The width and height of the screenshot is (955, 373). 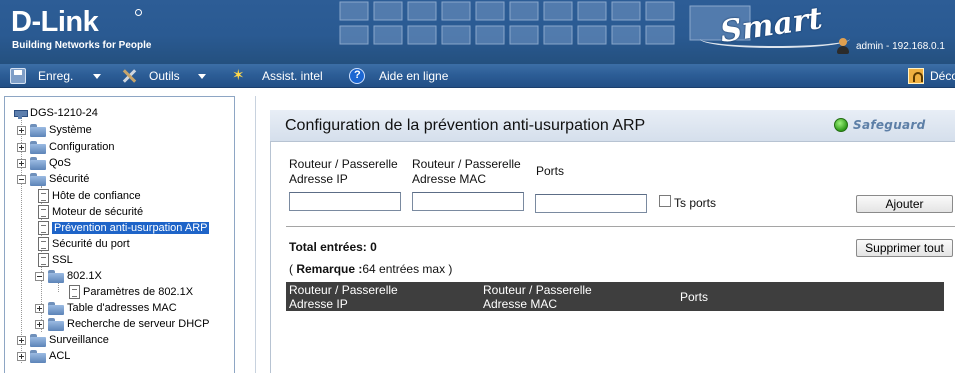 What do you see at coordinates (292, 76) in the screenshot?
I see `menu-wizard-label: Assist. intel` at bounding box center [292, 76].